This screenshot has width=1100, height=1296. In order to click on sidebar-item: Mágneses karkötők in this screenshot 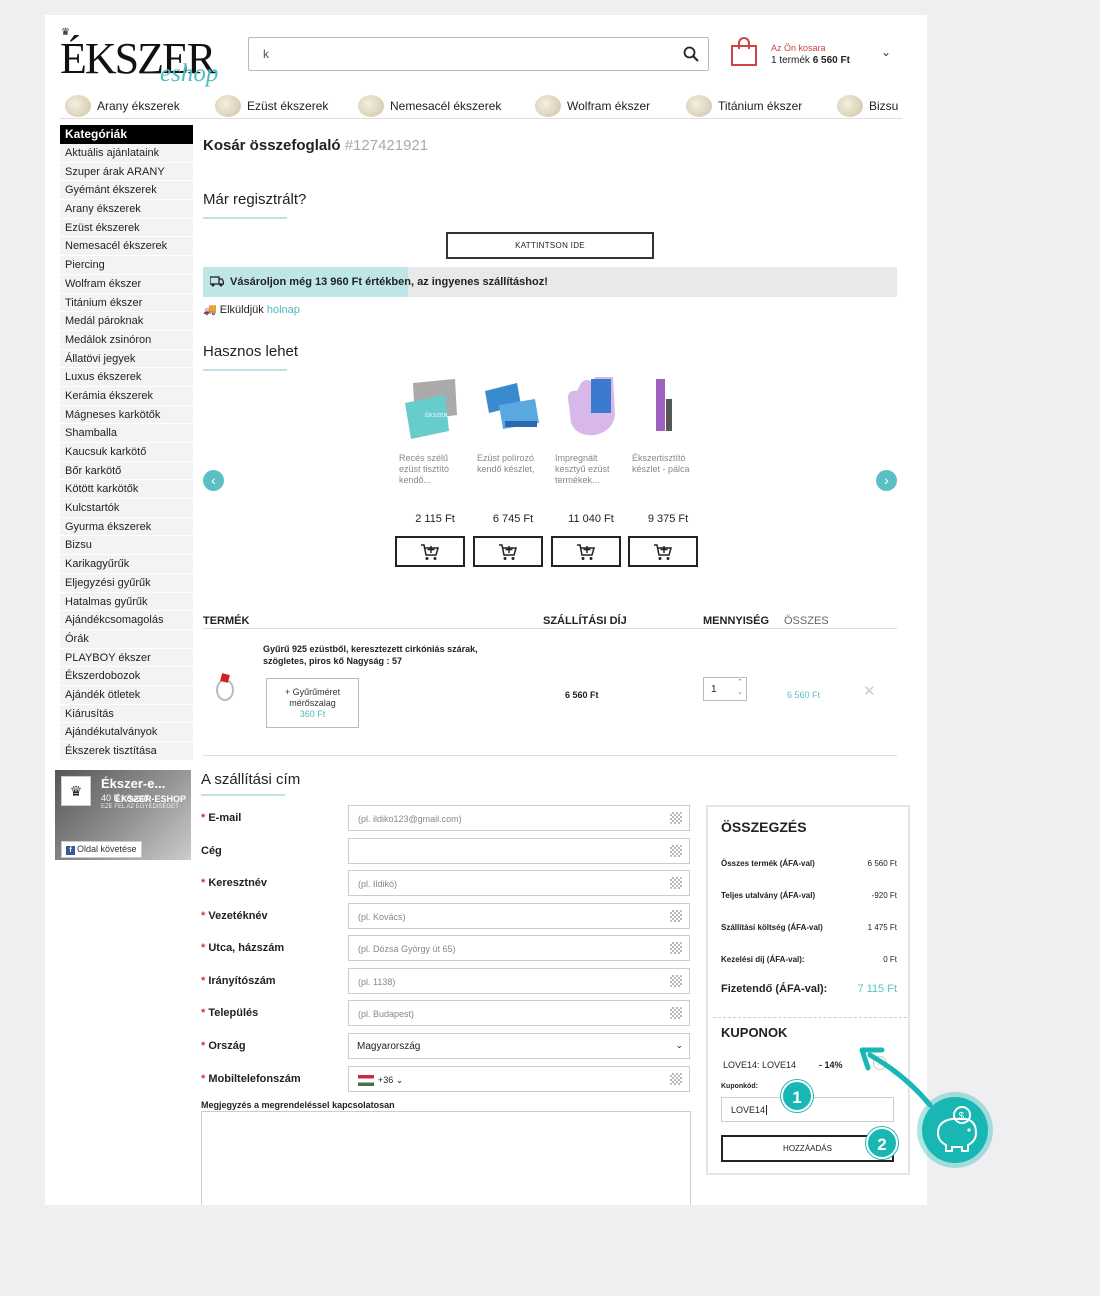, I will do `click(126, 415)`.